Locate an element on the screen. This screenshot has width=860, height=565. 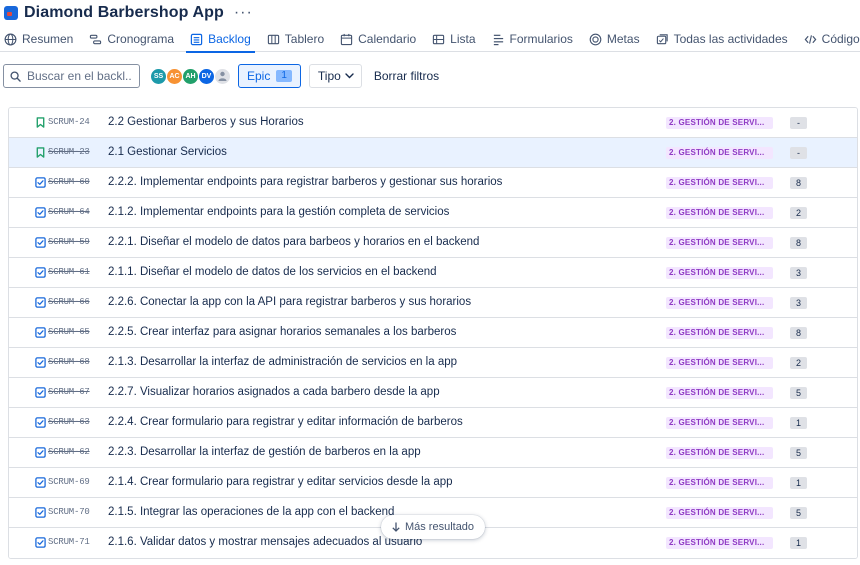
issue-key: SCRUM-67 is located at coordinates (69, 392).